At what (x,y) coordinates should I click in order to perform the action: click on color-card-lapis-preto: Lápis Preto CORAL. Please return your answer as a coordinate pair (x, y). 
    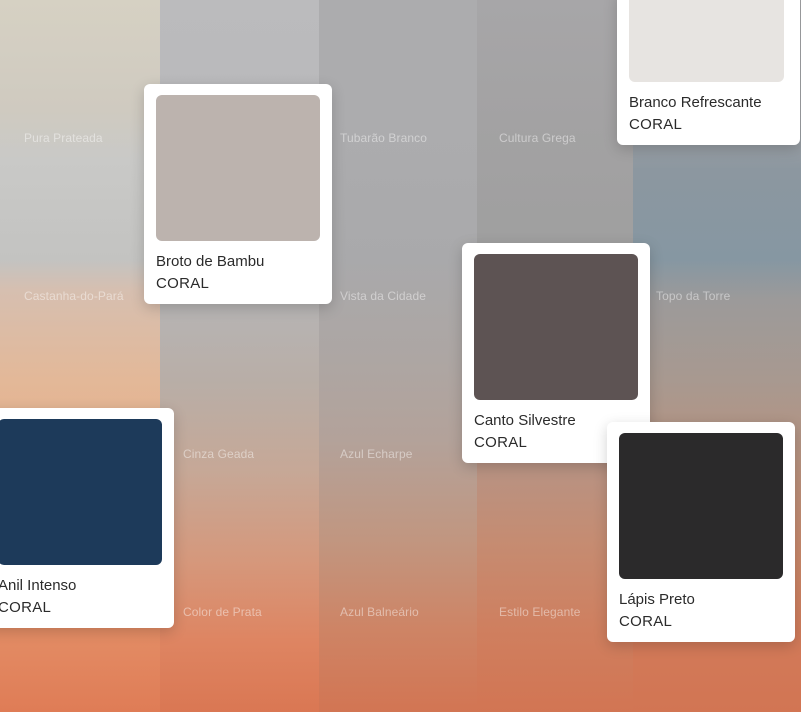
    Looking at the image, I should click on (701, 532).